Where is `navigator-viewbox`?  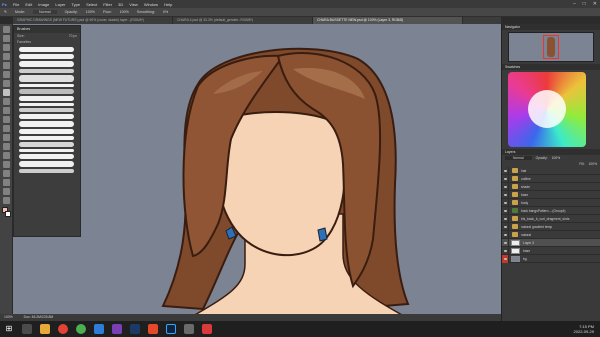
navigator-viewbox is located at coordinates (551, 47).